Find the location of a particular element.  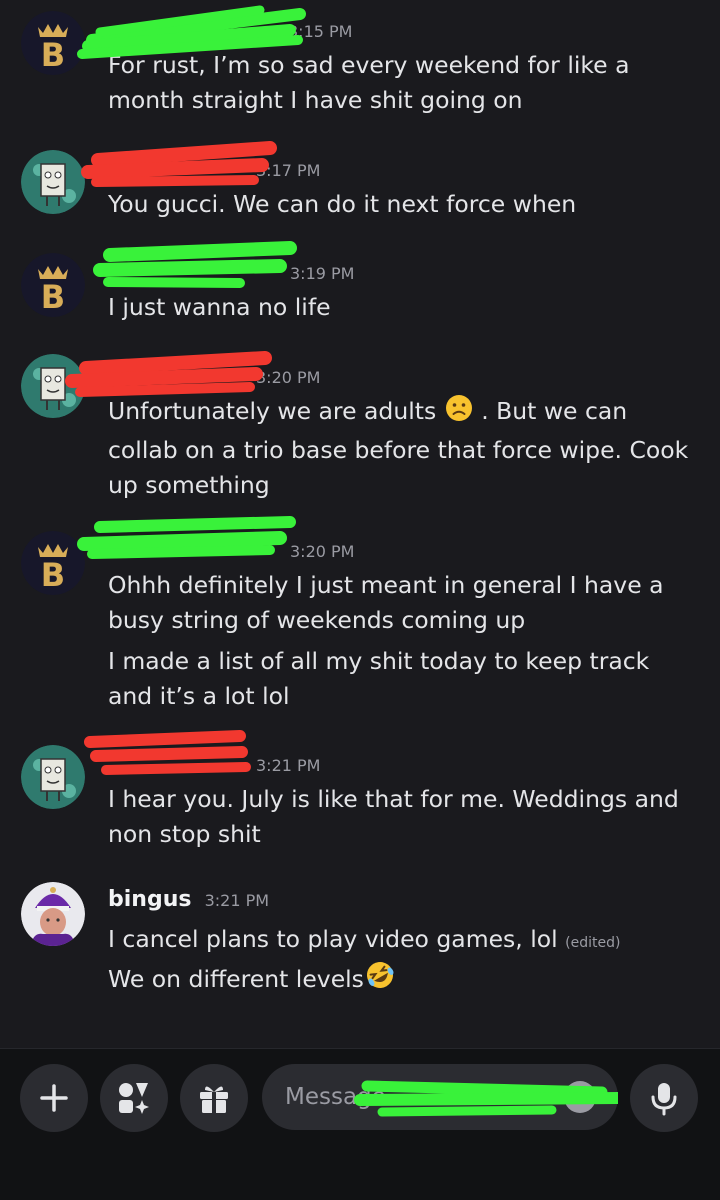

message-text-part: Unfortunately we are adults is located at coordinates (272, 411).